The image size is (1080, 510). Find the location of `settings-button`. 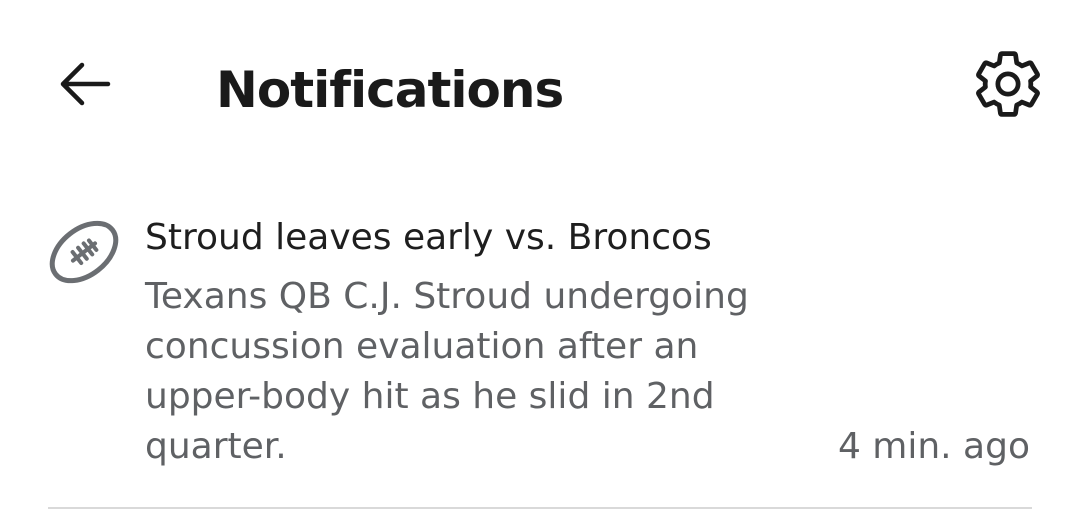

settings-button is located at coordinates (1008, 84).